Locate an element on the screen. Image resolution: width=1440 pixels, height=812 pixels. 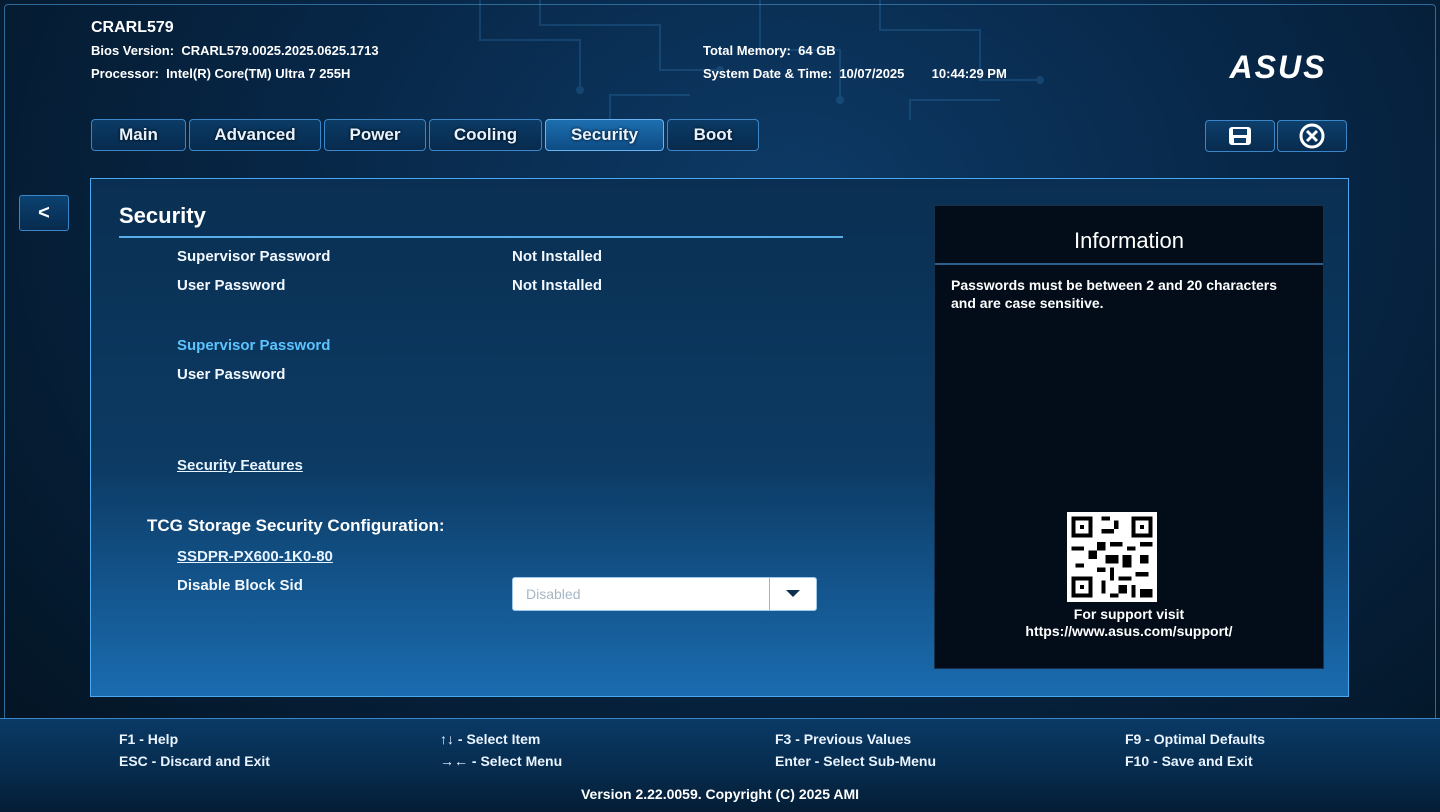
user-status-value: Not Installed is located at coordinates (557, 285).